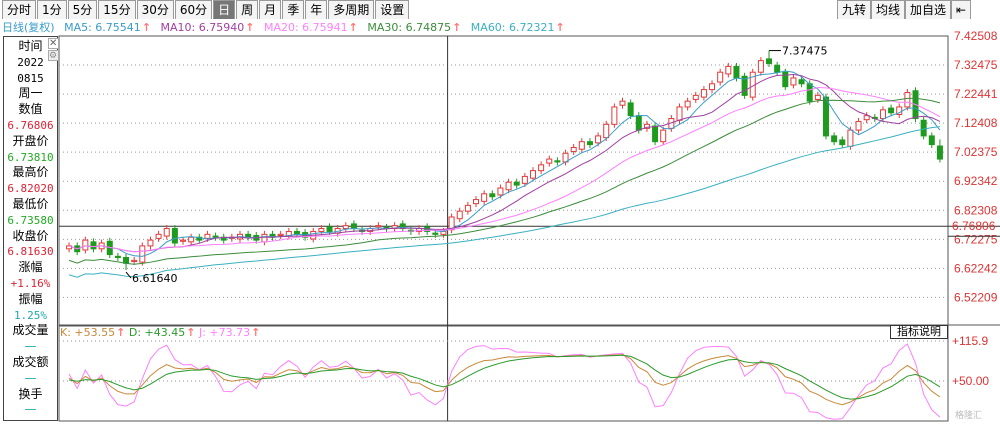  I want to click on ma60-value: MA60: 6.72321↑, so click(517, 27).